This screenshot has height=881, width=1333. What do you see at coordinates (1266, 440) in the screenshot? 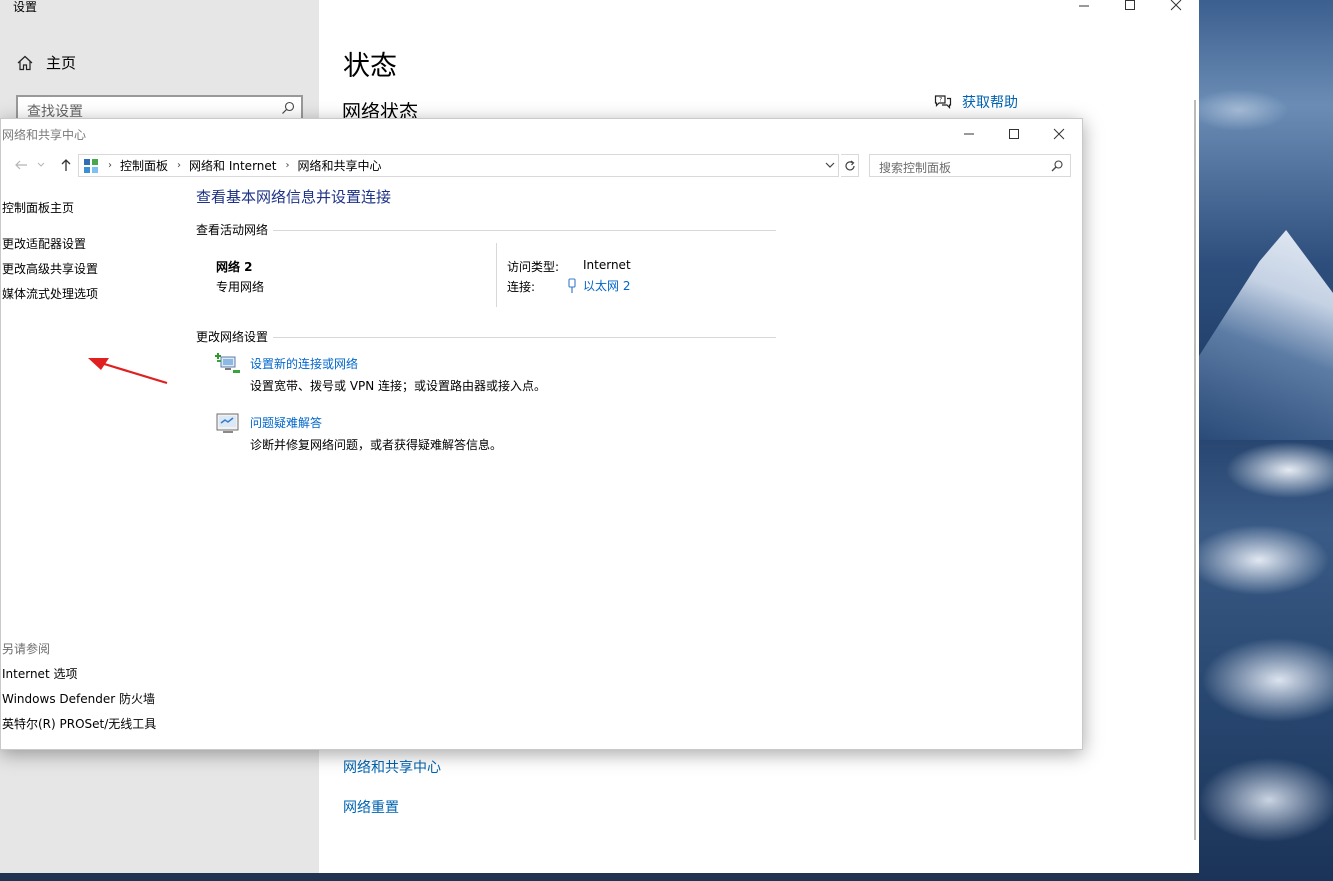
I see `desktop-wallpaper` at bounding box center [1266, 440].